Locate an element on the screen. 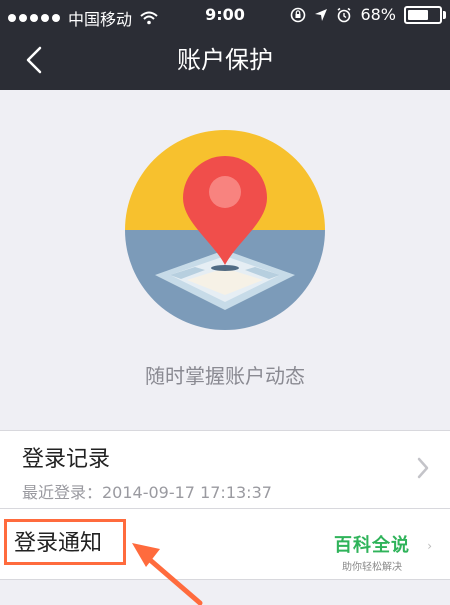 The image size is (450, 605). status-bar: 中国移动 9:00 68% is located at coordinates (225, 15).